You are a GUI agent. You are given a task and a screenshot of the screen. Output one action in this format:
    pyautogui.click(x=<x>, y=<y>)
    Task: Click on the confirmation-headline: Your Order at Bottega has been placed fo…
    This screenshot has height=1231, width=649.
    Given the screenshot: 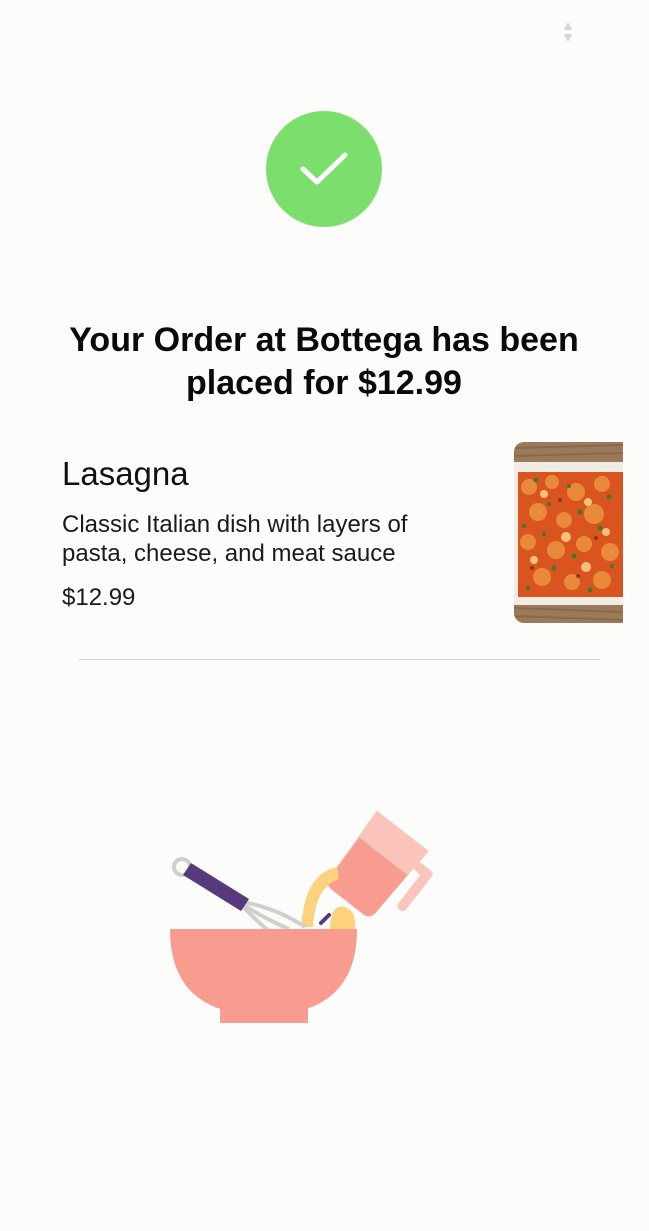 What is the action you would take?
    pyautogui.click(x=324, y=361)
    